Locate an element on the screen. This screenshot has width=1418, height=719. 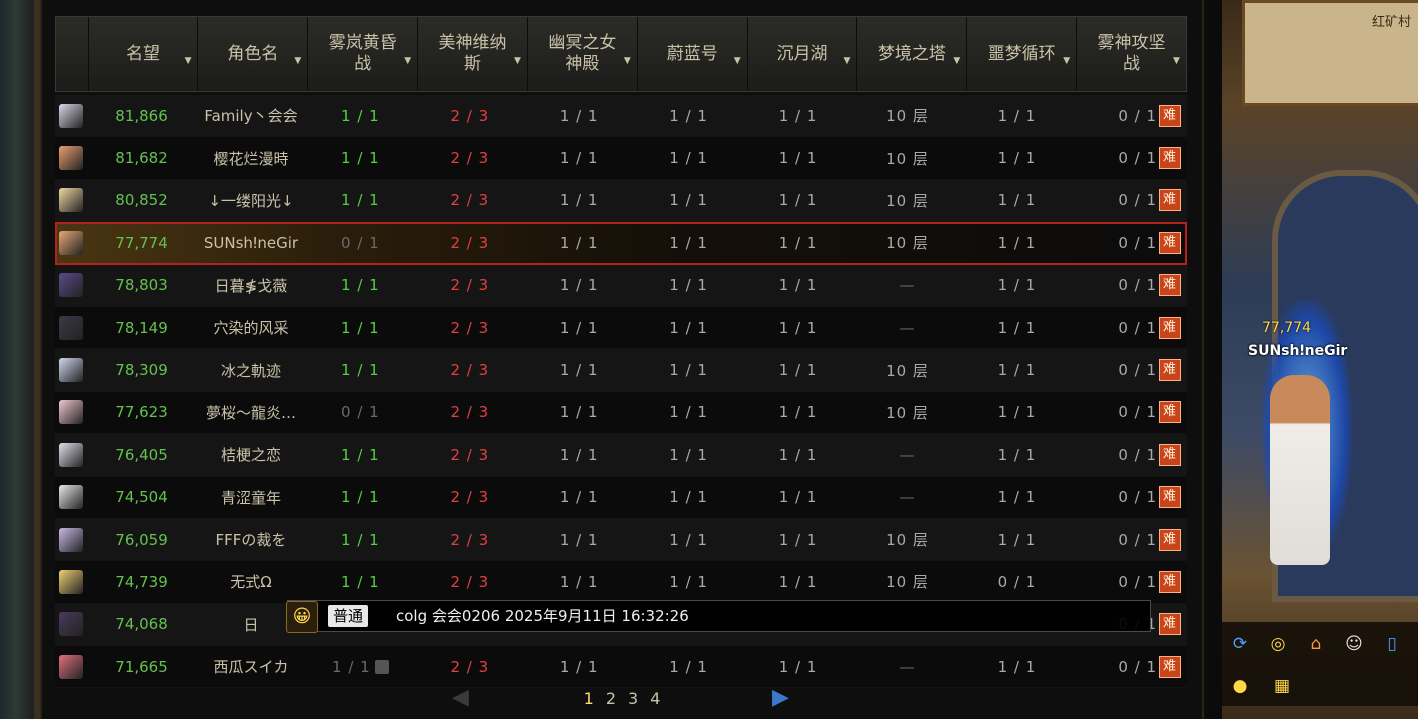
header-col-6: 蔚蓝号 ▼ is located at coordinates (693, 54).